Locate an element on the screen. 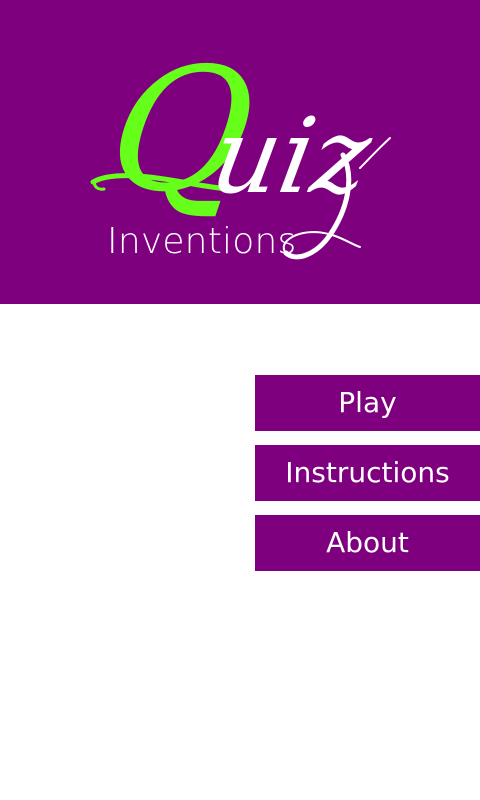  instructions-button: Instructions is located at coordinates (367, 473).